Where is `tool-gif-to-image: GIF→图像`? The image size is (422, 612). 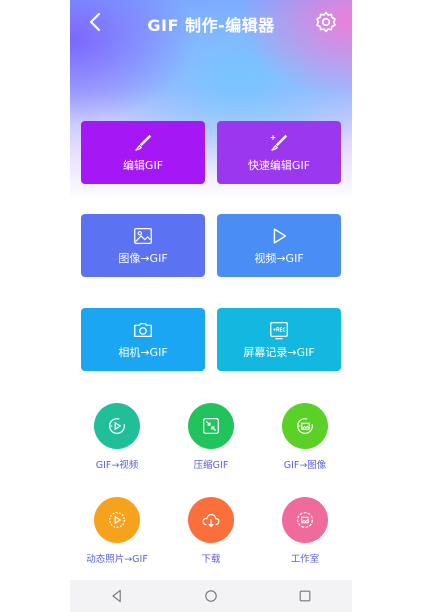 tool-gif-to-image: GIF→图像 is located at coordinates (305, 437).